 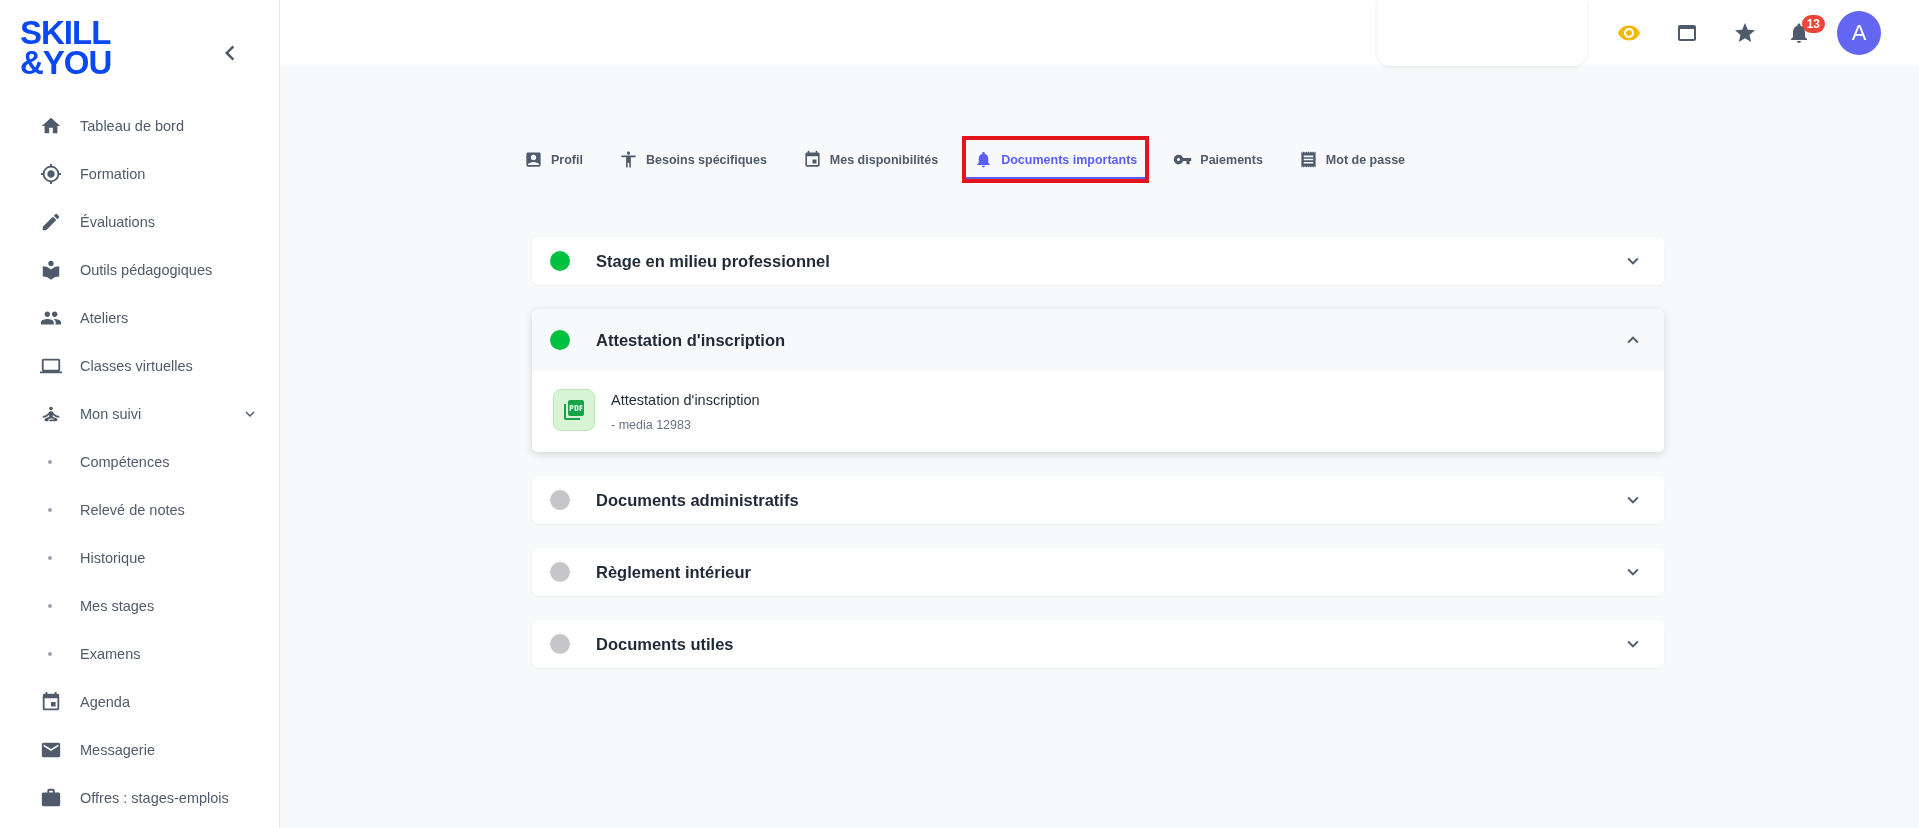 I want to click on tab: Profil, so click(x=553, y=159).